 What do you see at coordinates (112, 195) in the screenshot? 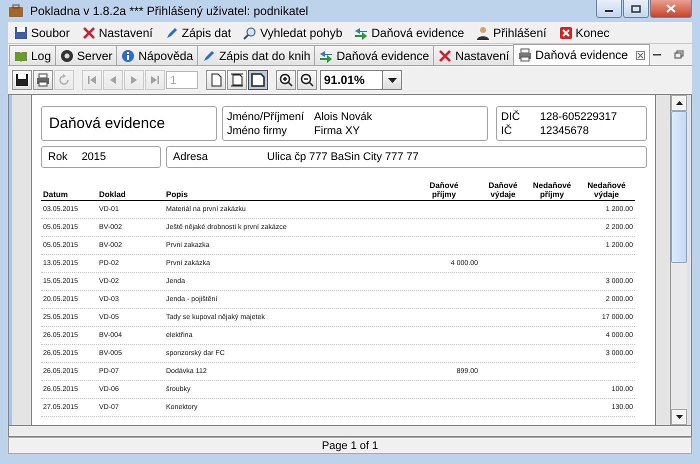
I see `column-header: Doklad` at bounding box center [112, 195].